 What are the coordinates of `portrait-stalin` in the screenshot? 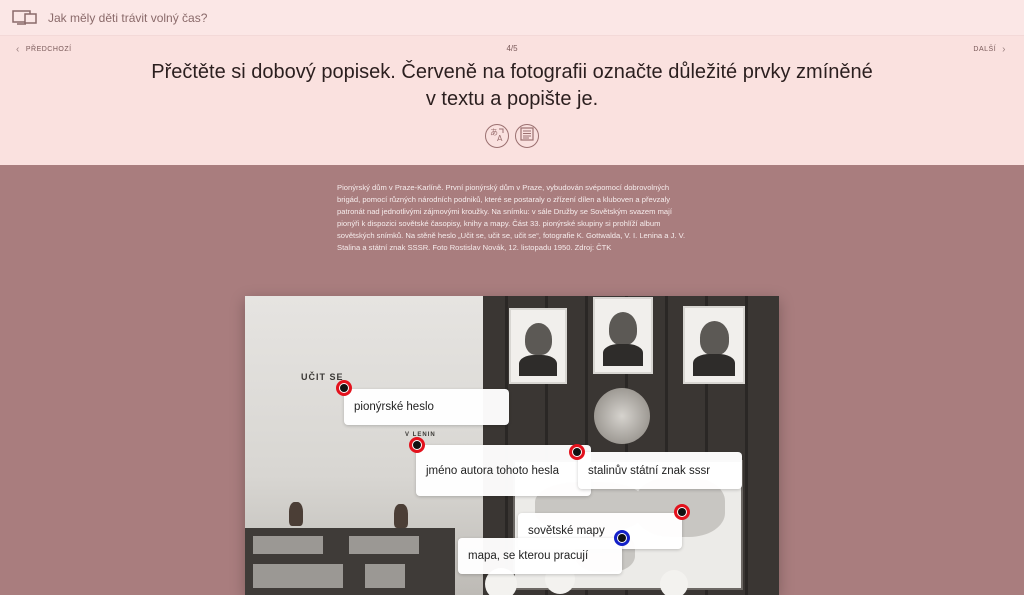 It's located at (714, 345).